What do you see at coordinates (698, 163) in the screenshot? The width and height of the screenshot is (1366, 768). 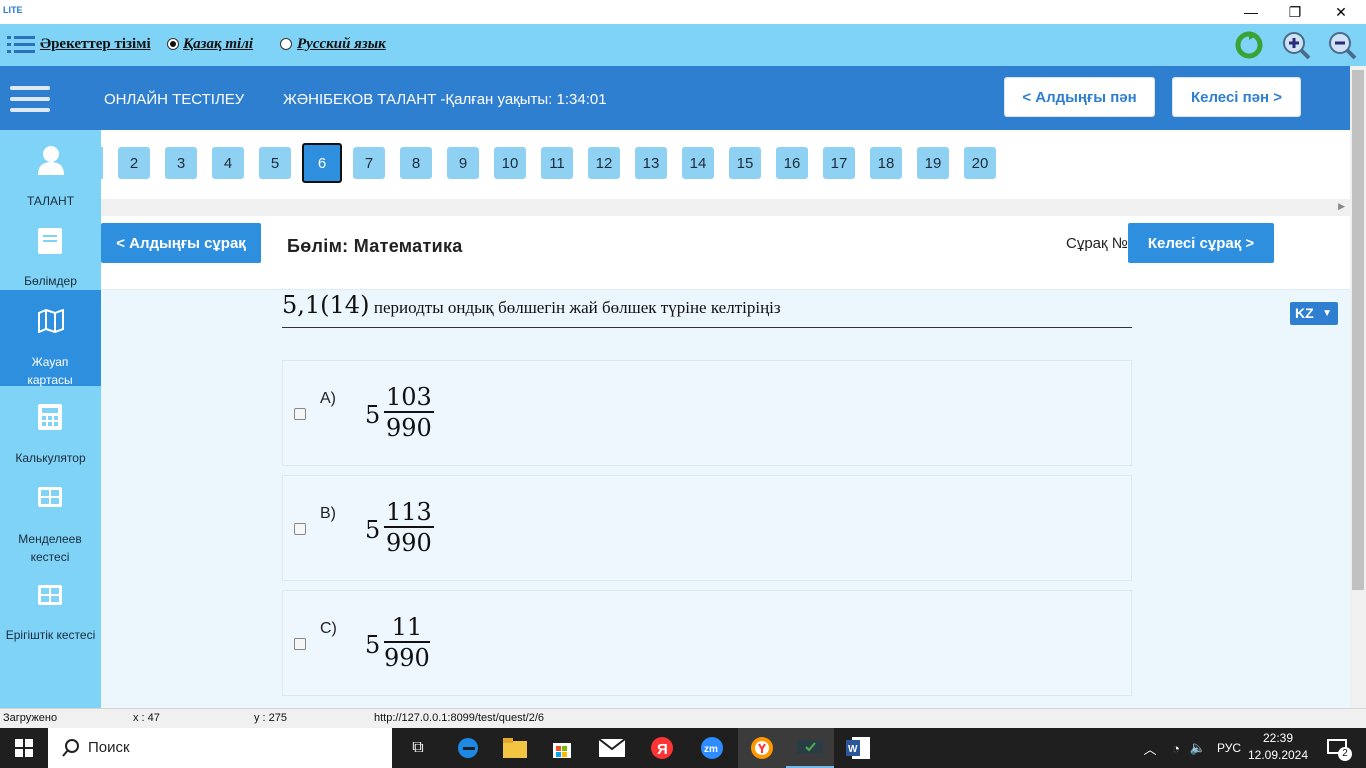 I see `question-number-button: 14` at bounding box center [698, 163].